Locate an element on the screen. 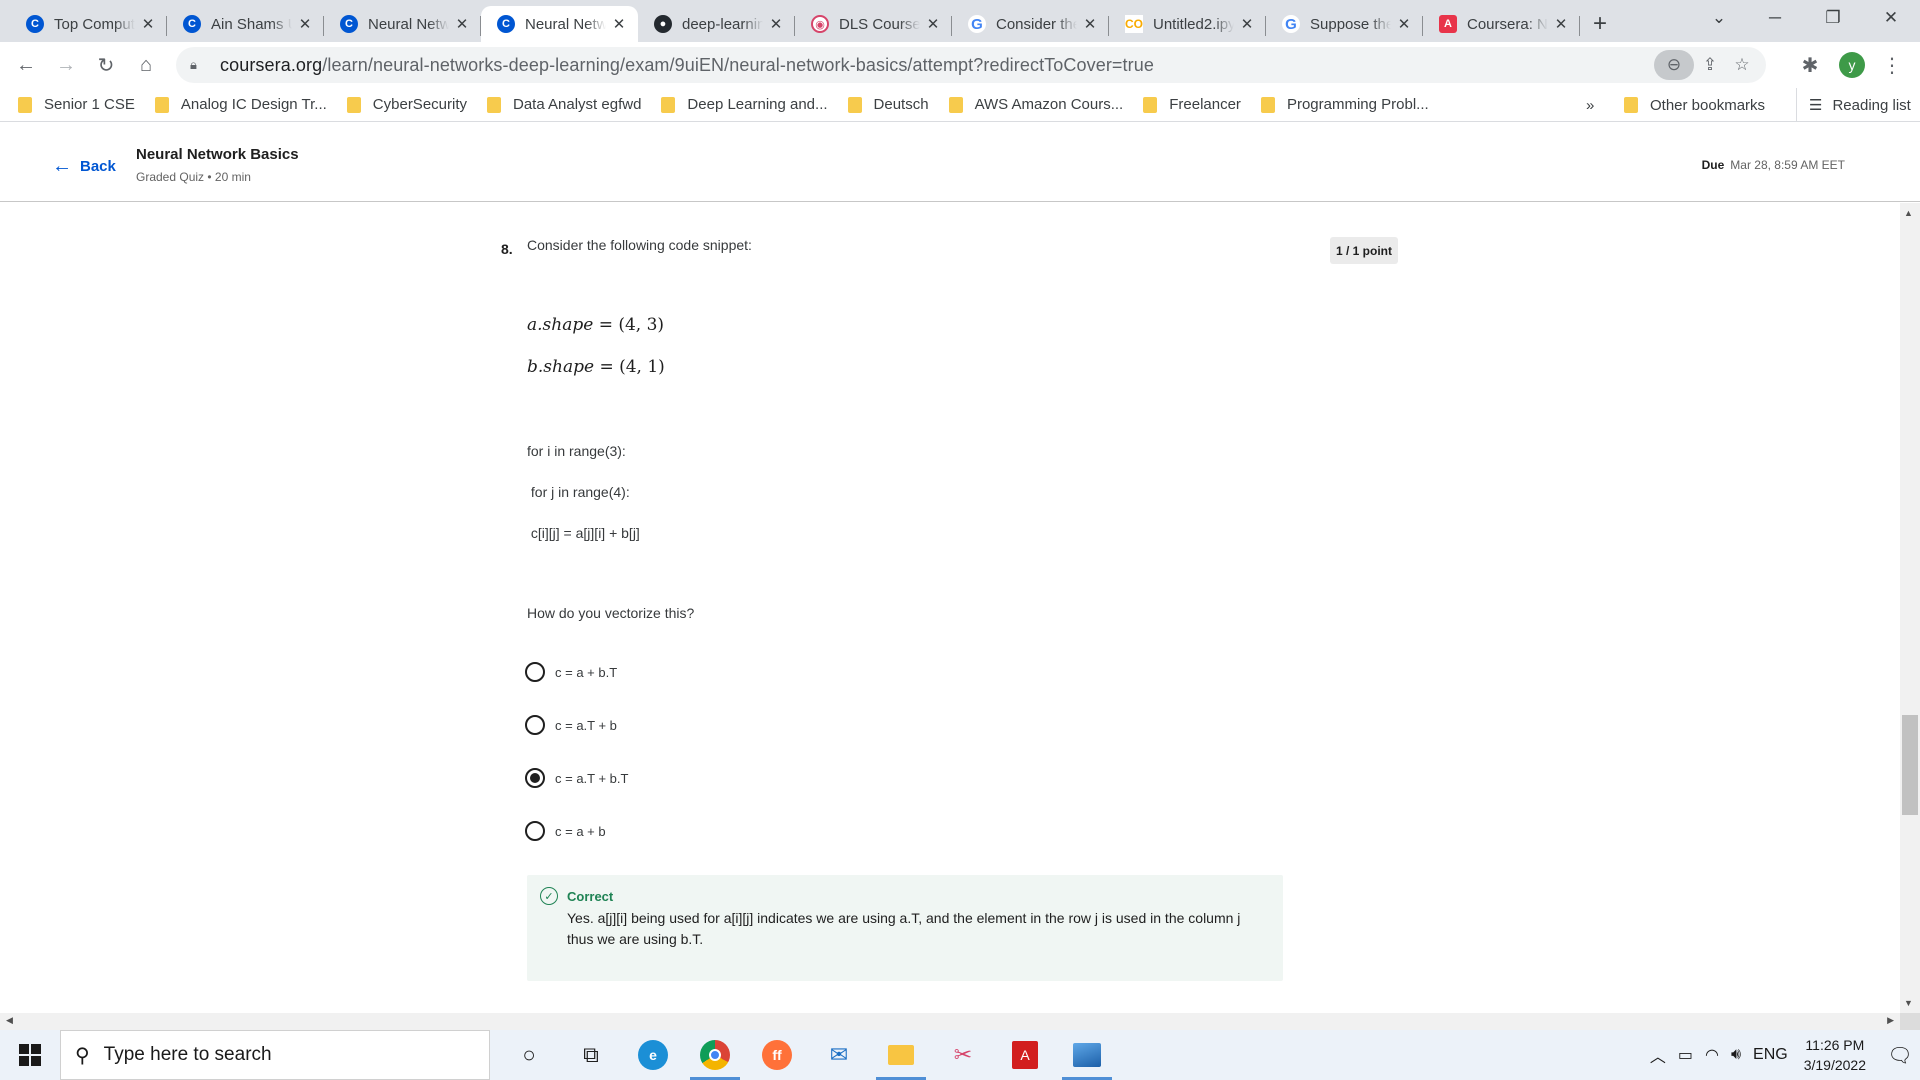  back-arrow-icon: ← is located at coordinates (26, 65).